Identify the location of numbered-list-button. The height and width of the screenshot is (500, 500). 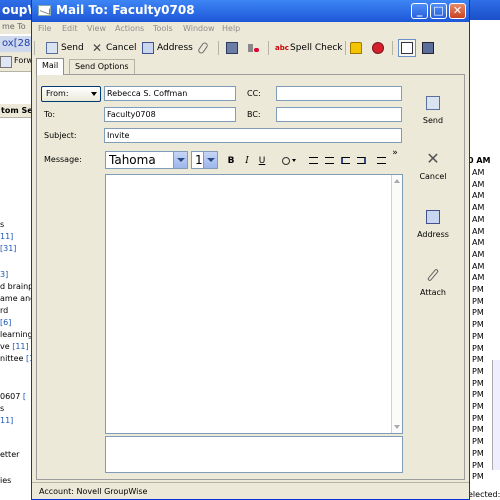
(313, 161).